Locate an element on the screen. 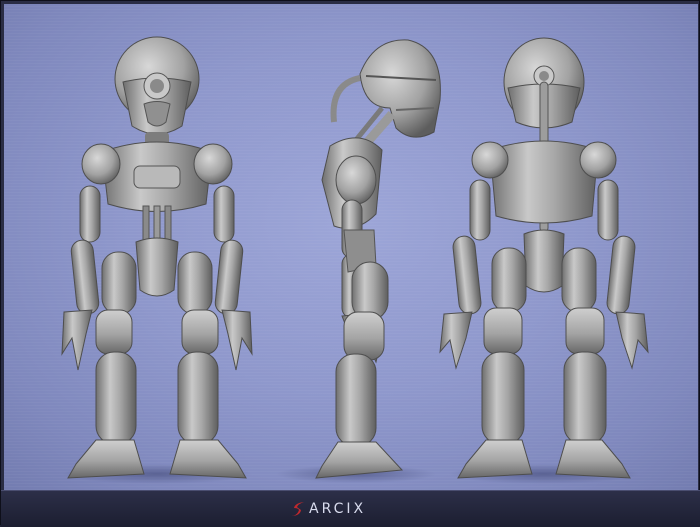  brand-logo: ARCIX is located at coordinates (327, 509).